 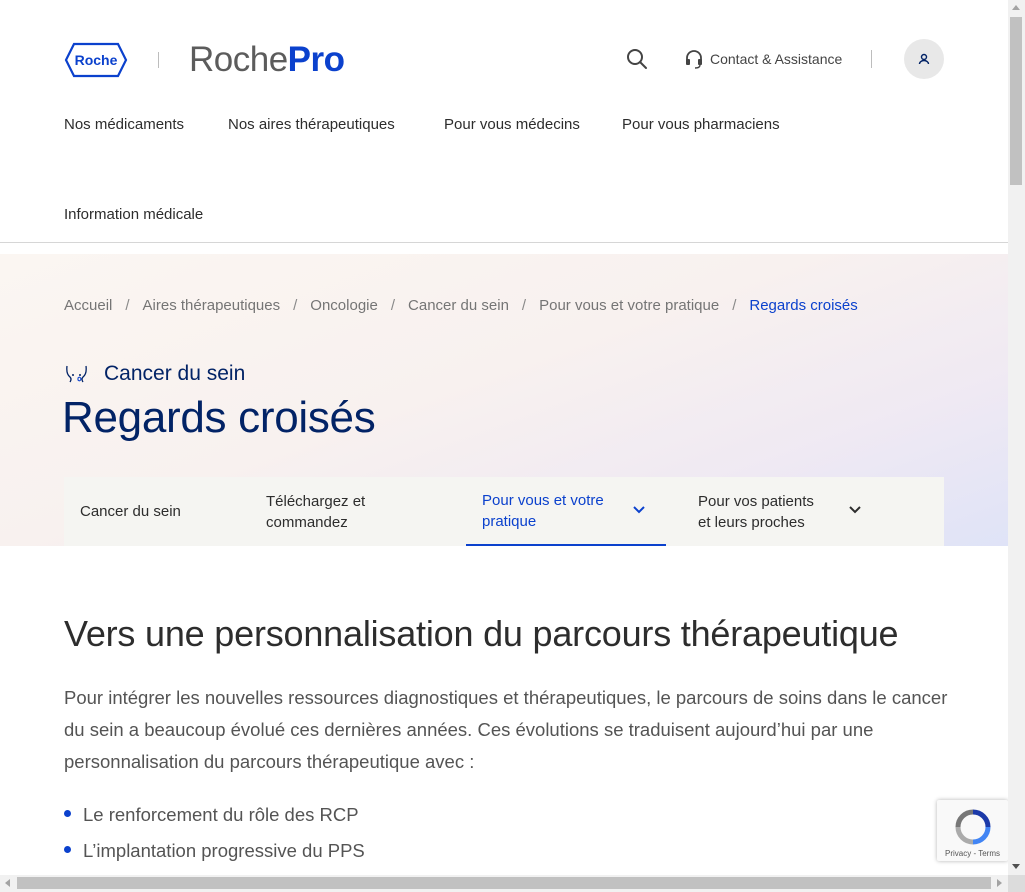 I want to click on tab-cancer-du-sein: Cancer du sein, so click(x=165, y=511).